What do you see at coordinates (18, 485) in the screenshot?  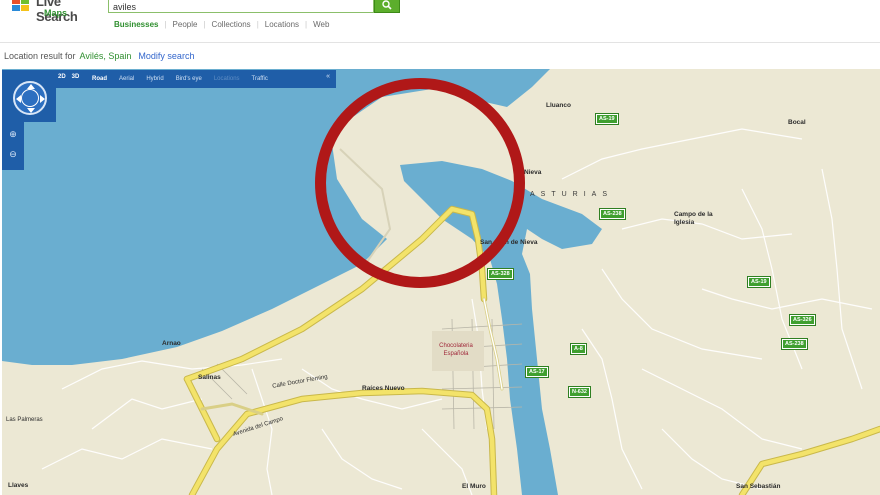 I see `place-label: Llaves` at bounding box center [18, 485].